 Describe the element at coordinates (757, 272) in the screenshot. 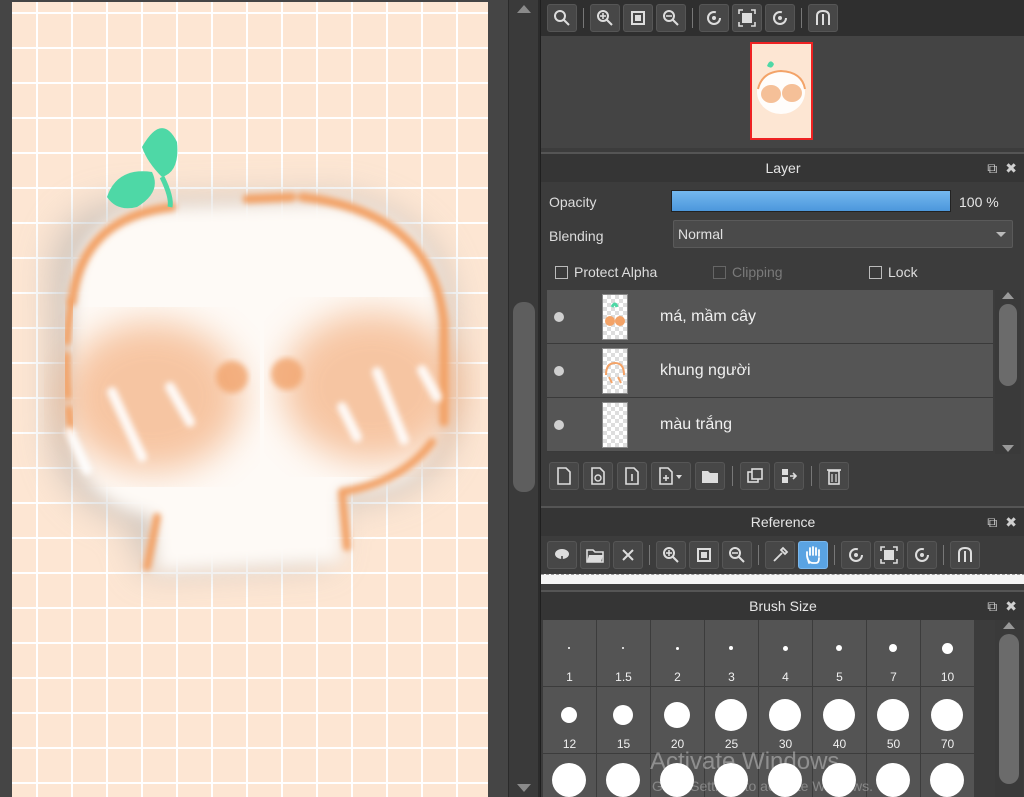

I see `clipping-label: Clipping` at that location.